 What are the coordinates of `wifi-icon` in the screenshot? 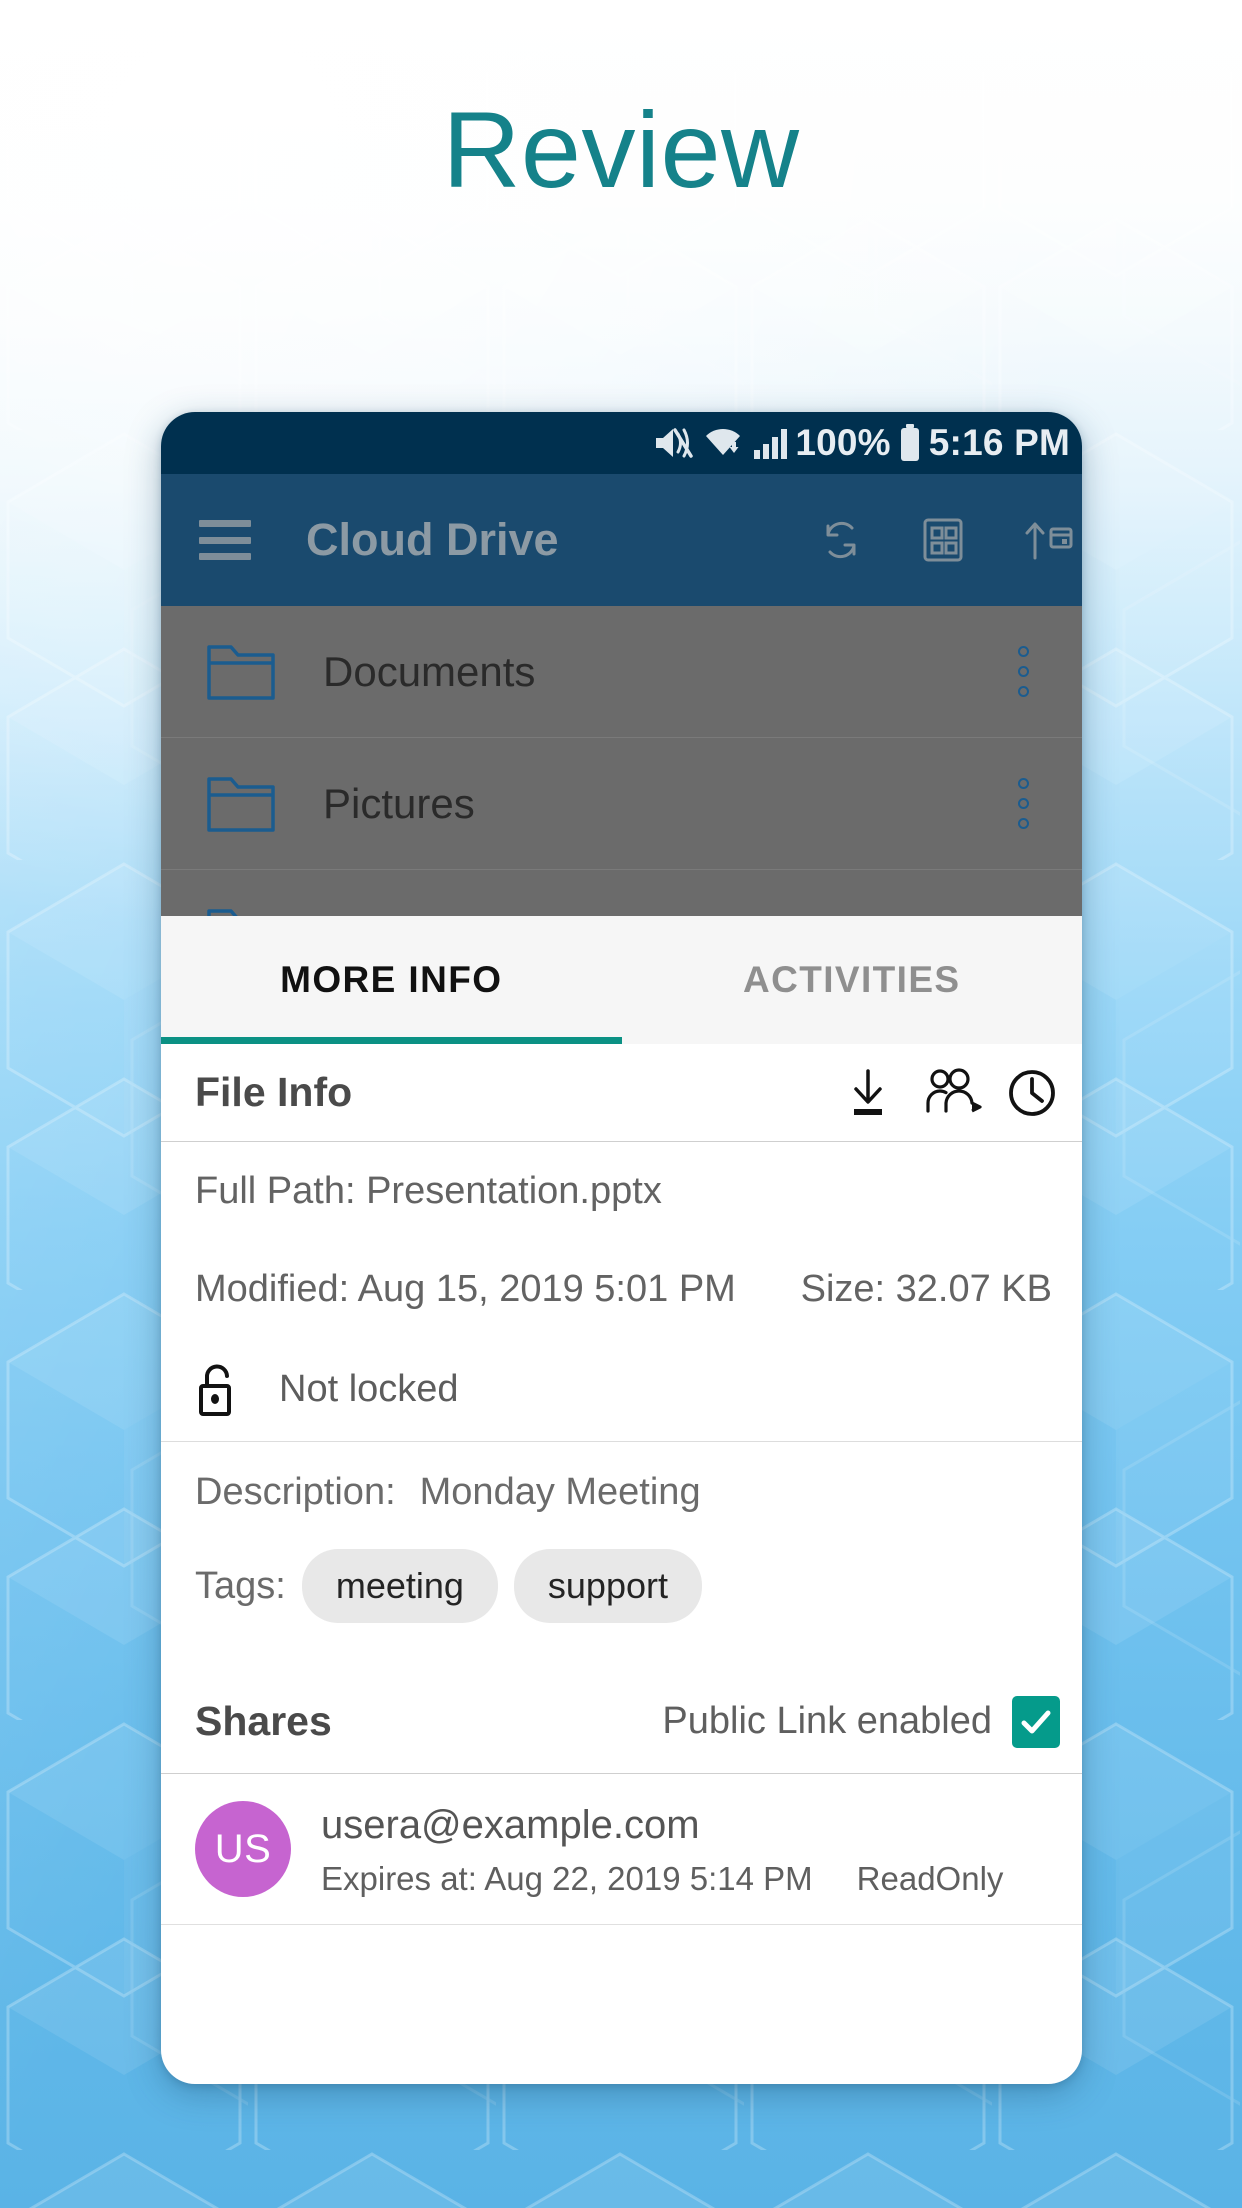 It's located at (723, 443).